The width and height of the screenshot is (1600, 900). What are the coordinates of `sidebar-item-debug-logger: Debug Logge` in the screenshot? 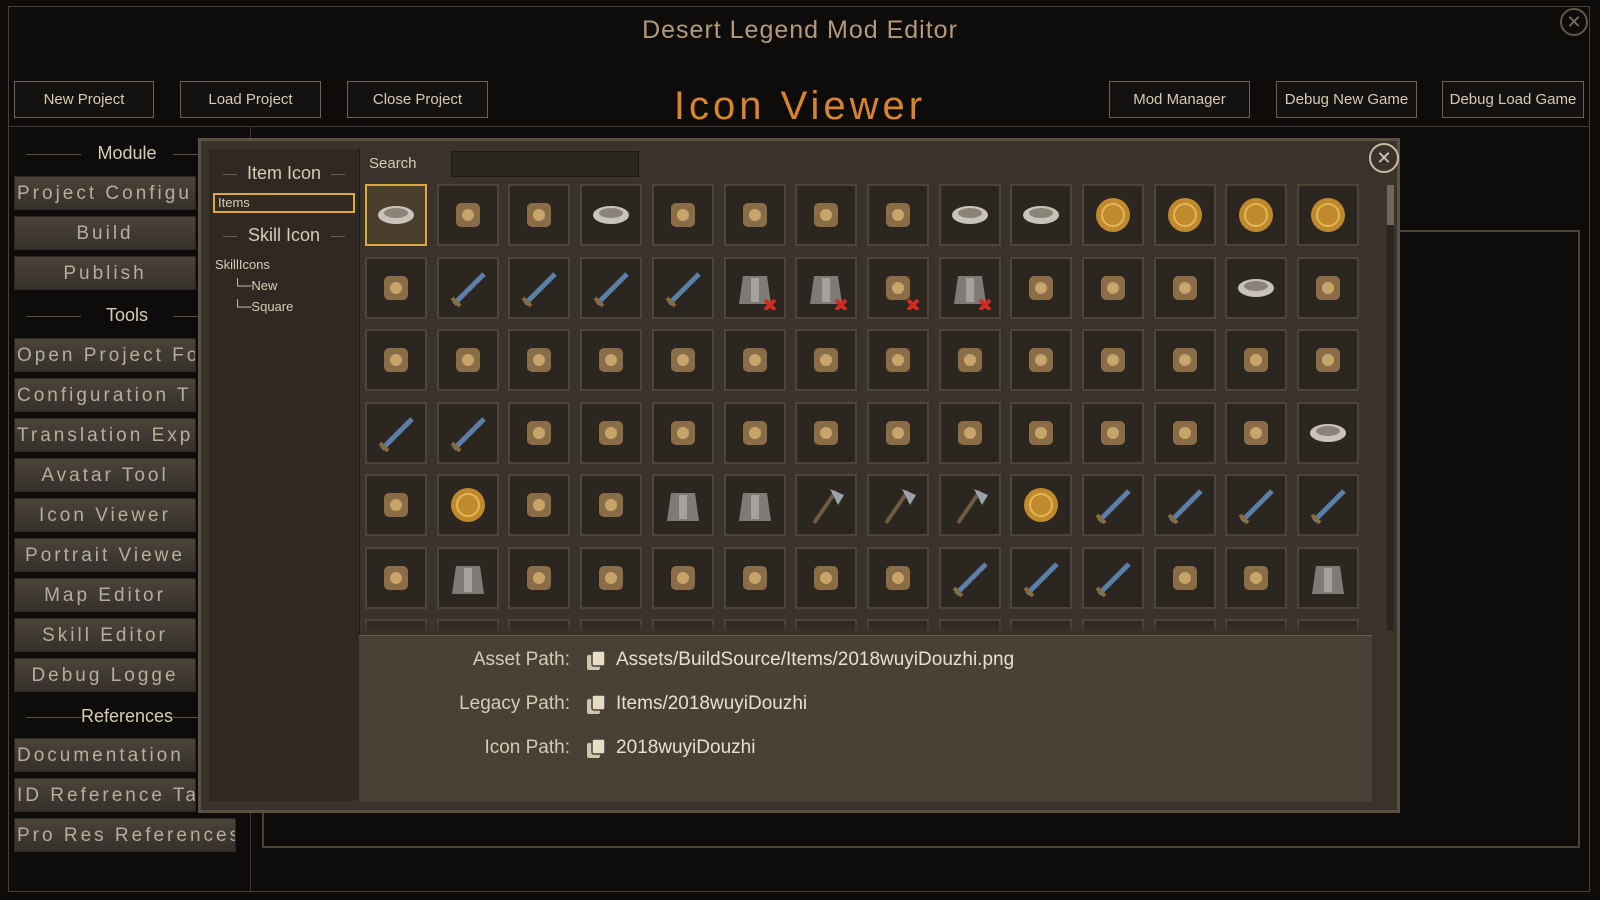 It's located at (105, 675).